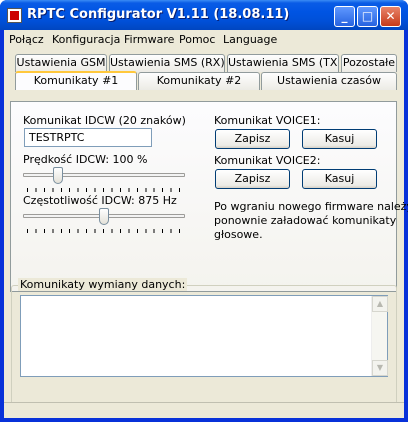 Image resolution: width=408 pixels, height=422 pixels. What do you see at coordinates (197, 39) in the screenshot?
I see `menu-item-help: Pomoc` at bounding box center [197, 39].